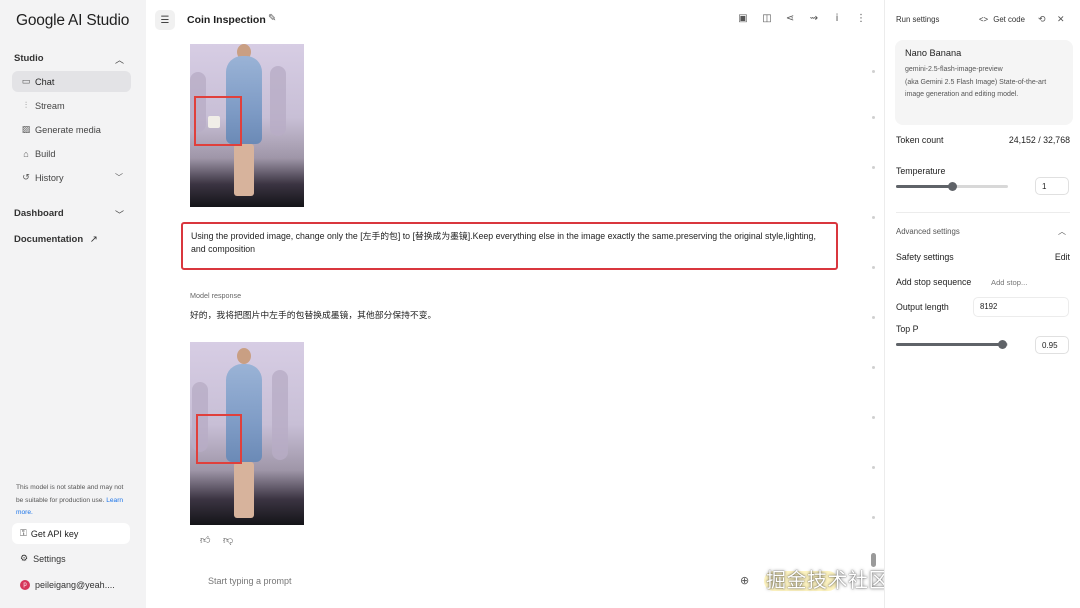 Image resolution: width=1080 pixels, height=608 pixels. What do you see at coordinates (54, 533) in the screenshot?
I see `api-key-label: Get API key` at bounding box center [54, 533].